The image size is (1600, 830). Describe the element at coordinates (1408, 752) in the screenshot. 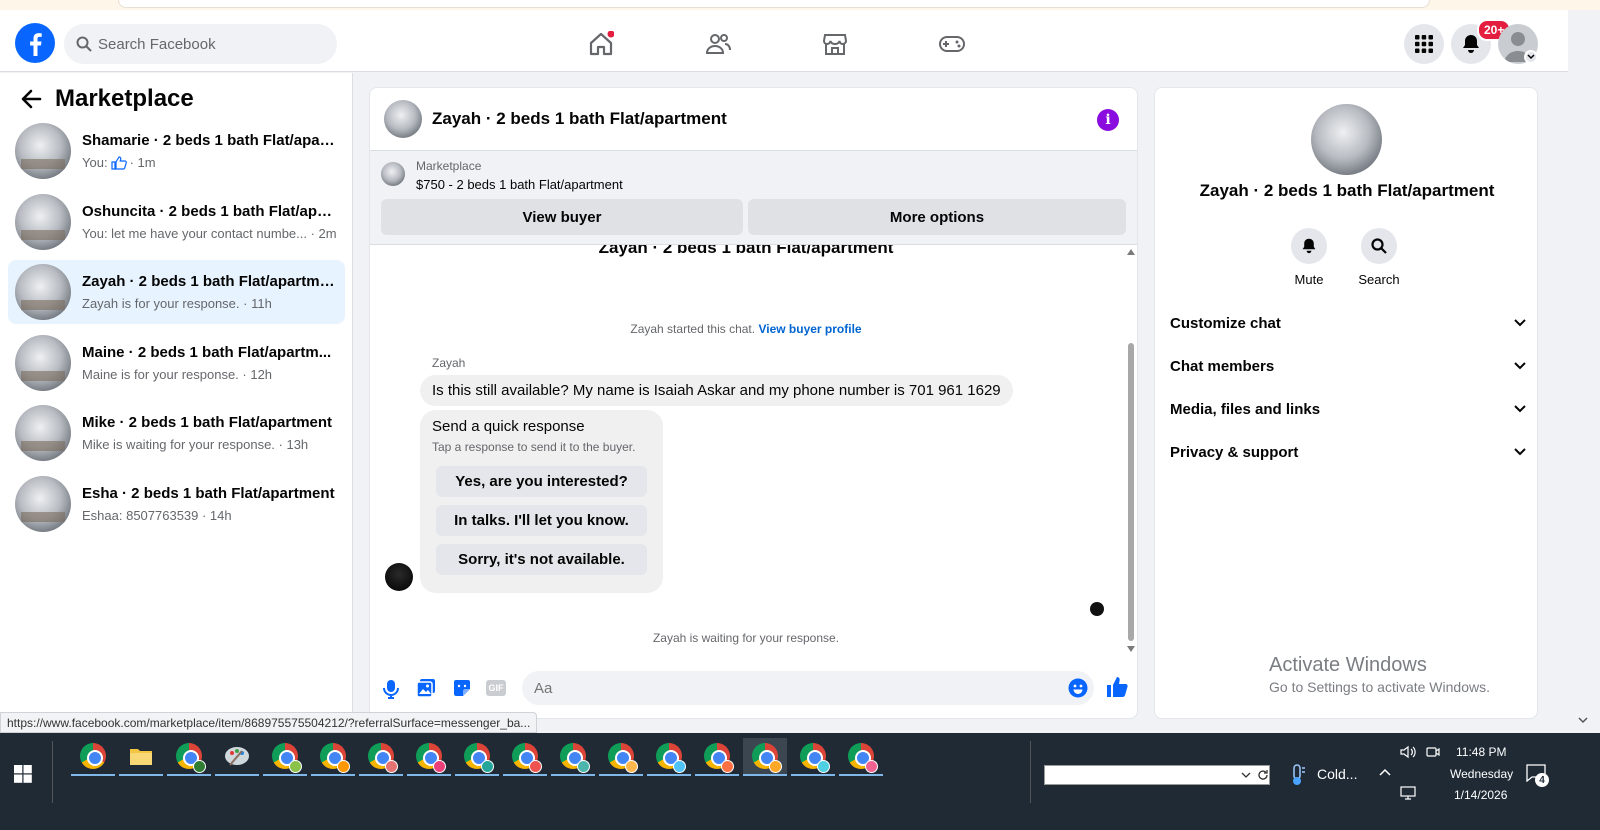

I see `volume-icon` at that location.